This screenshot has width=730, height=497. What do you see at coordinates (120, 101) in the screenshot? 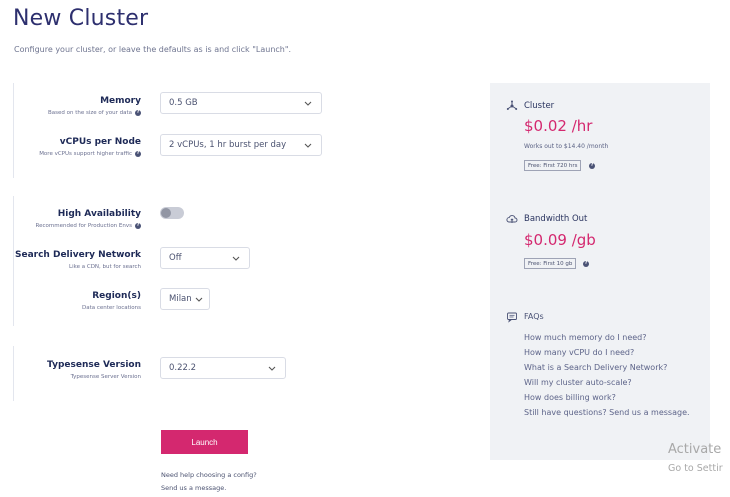
I see `memory-label: Memory` at bounding box center [120, 101].